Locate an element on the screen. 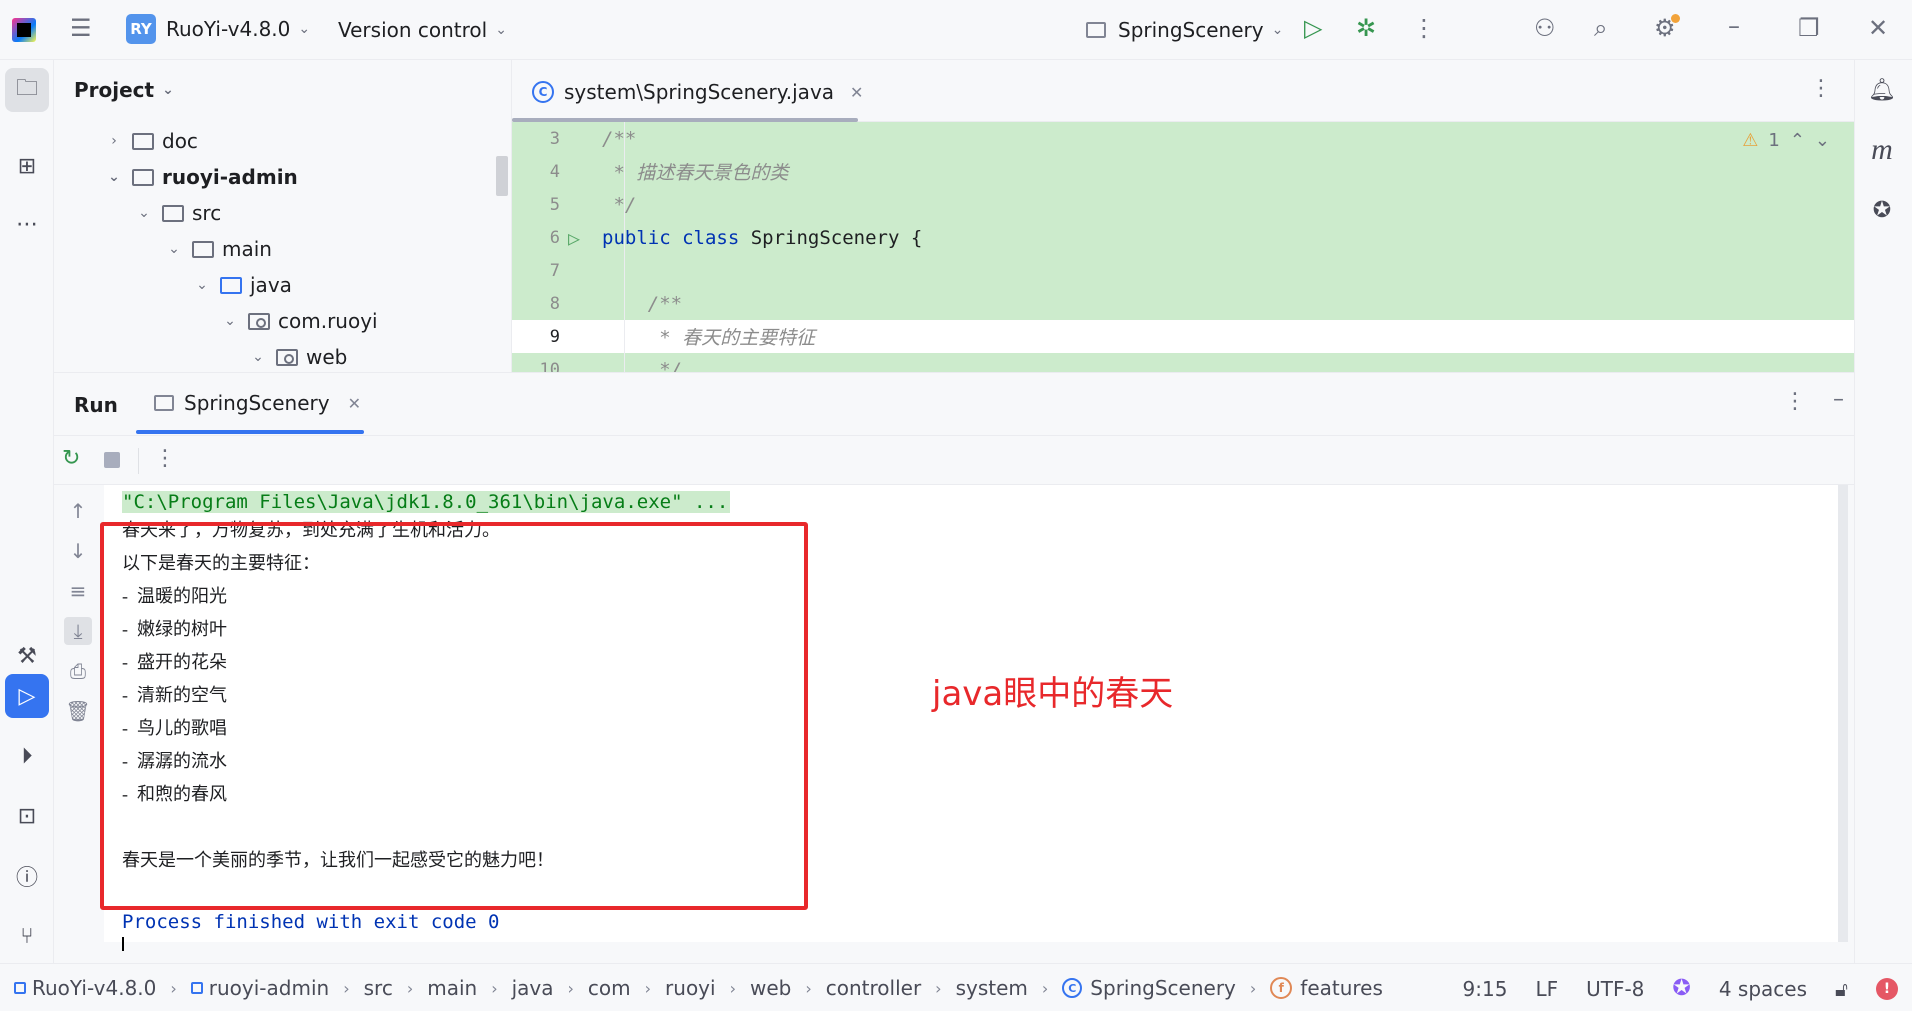 The width and height of the screenshot is (1912, 1011). breadcrumb-item: controller is located at coordinates (873, 988).